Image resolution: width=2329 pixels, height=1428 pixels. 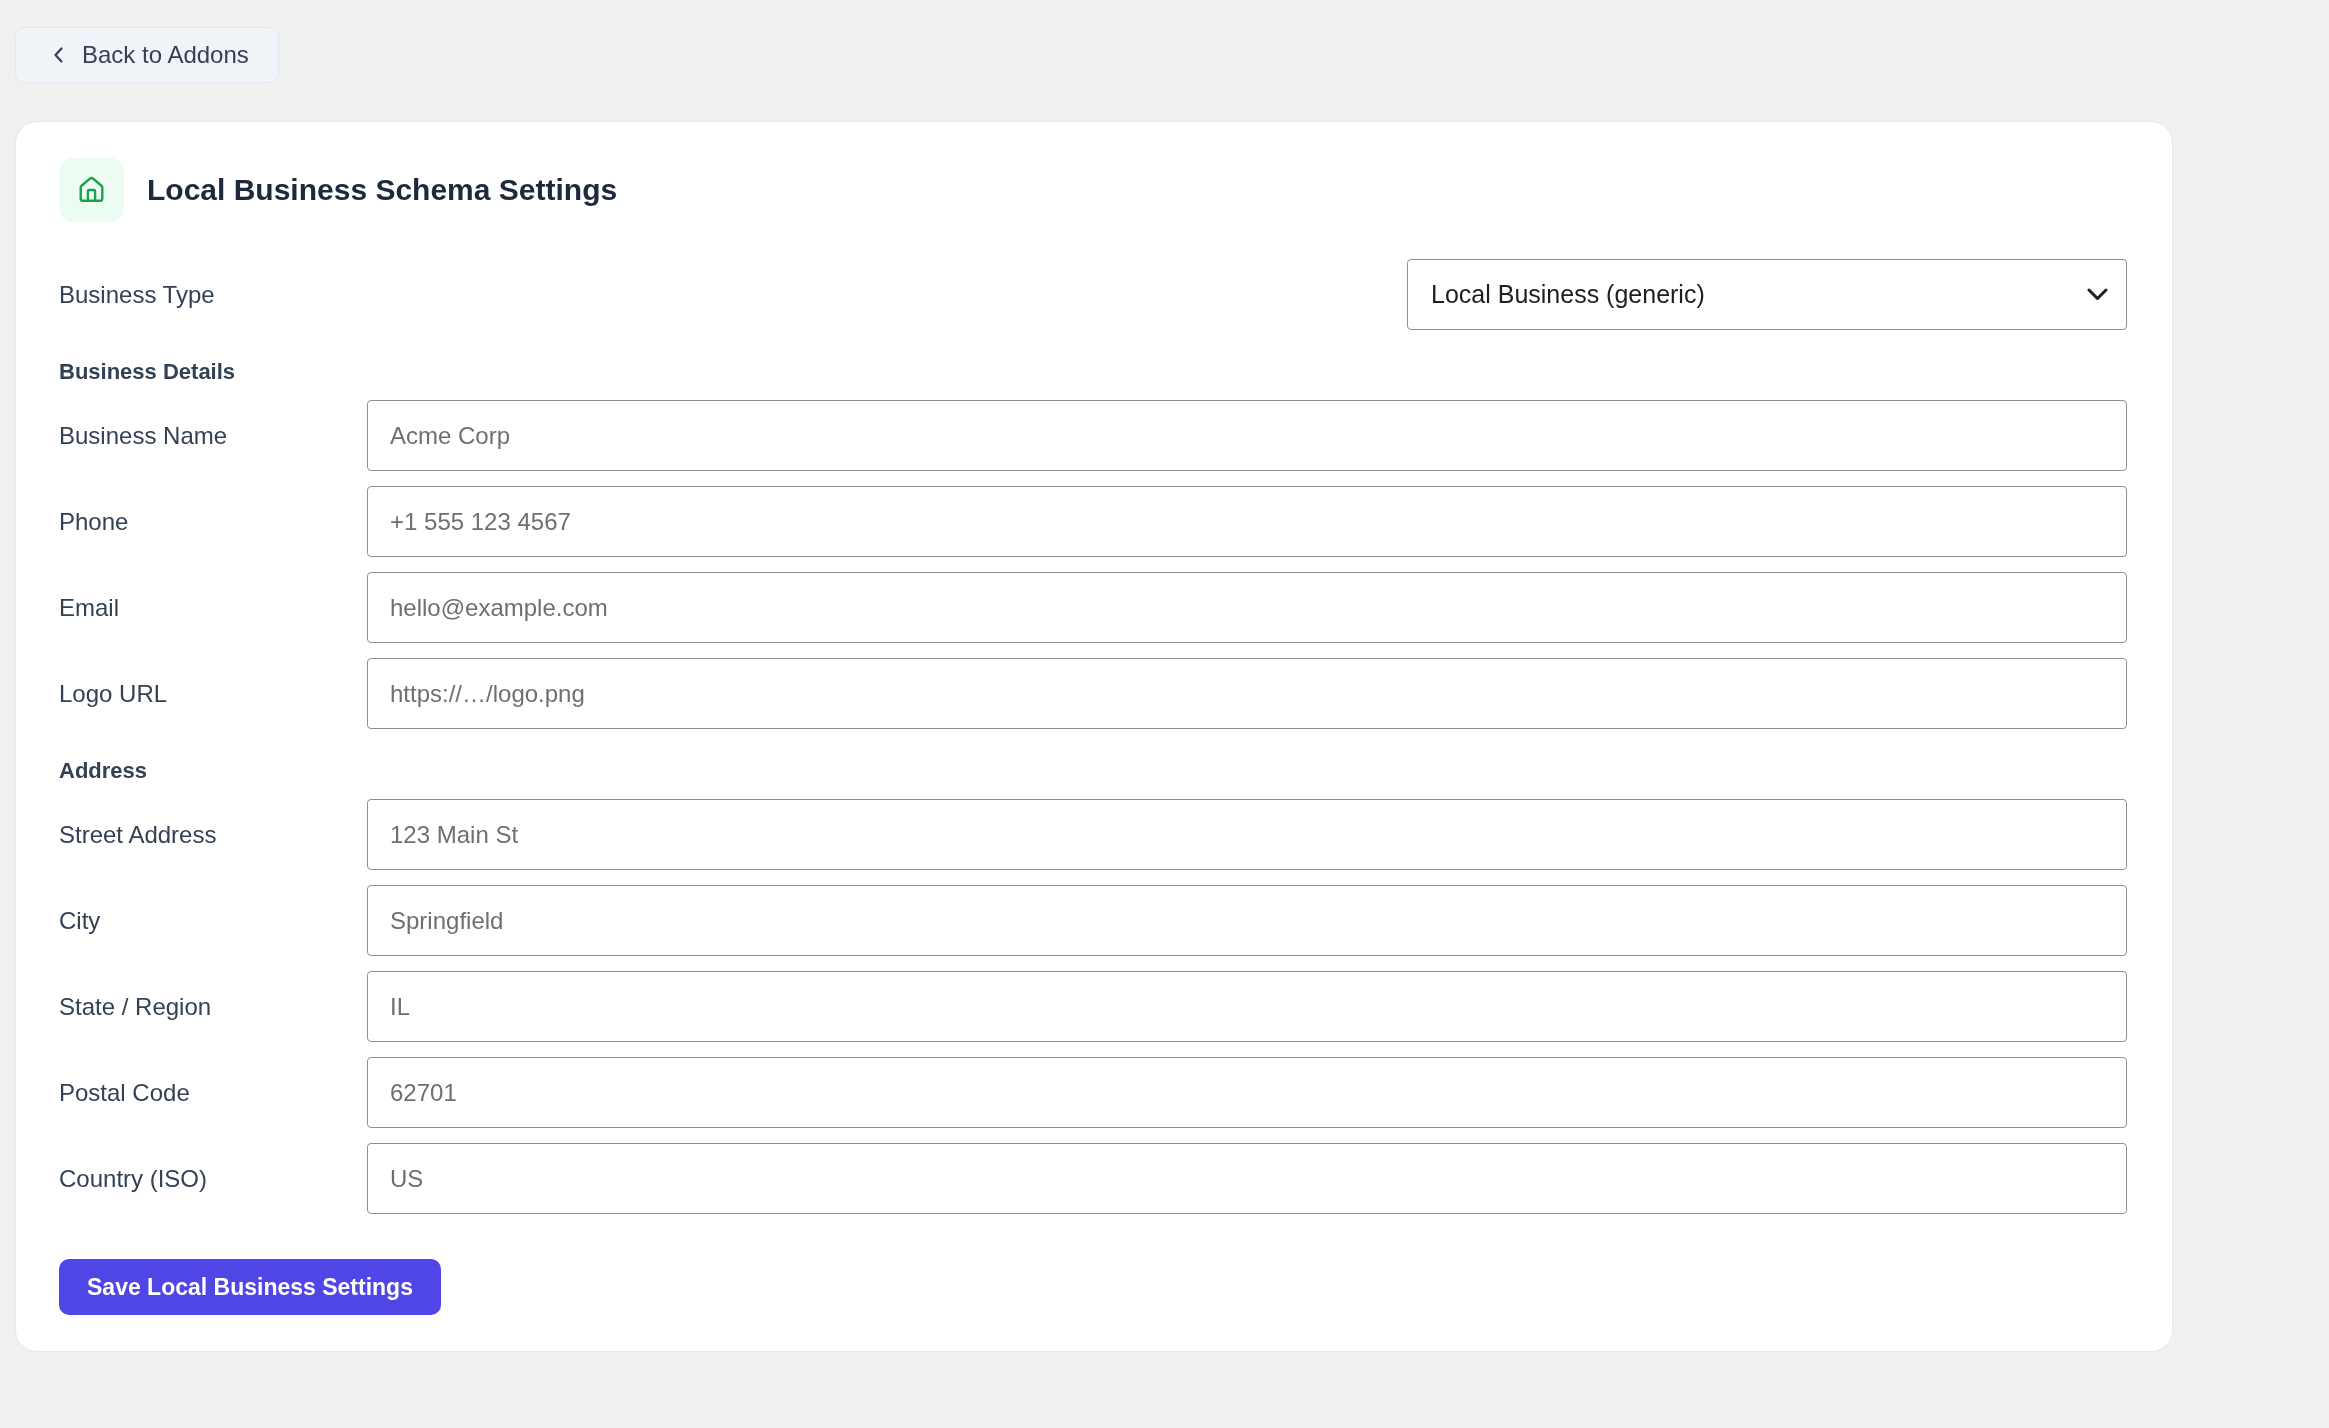 What do you see at coordinates (89, 607) in the screenshot?
I see `field-label: Email` at bounding box center [89, 607].